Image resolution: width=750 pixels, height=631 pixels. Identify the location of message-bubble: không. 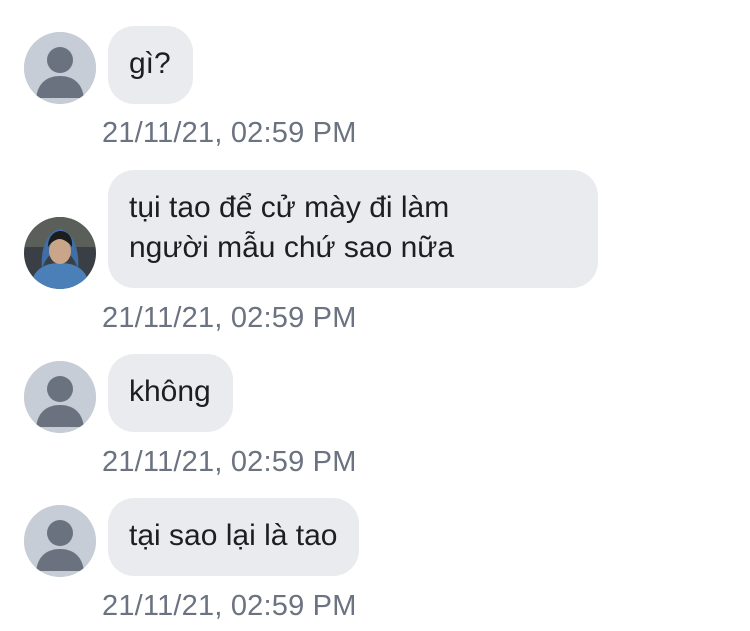
(170, 393).